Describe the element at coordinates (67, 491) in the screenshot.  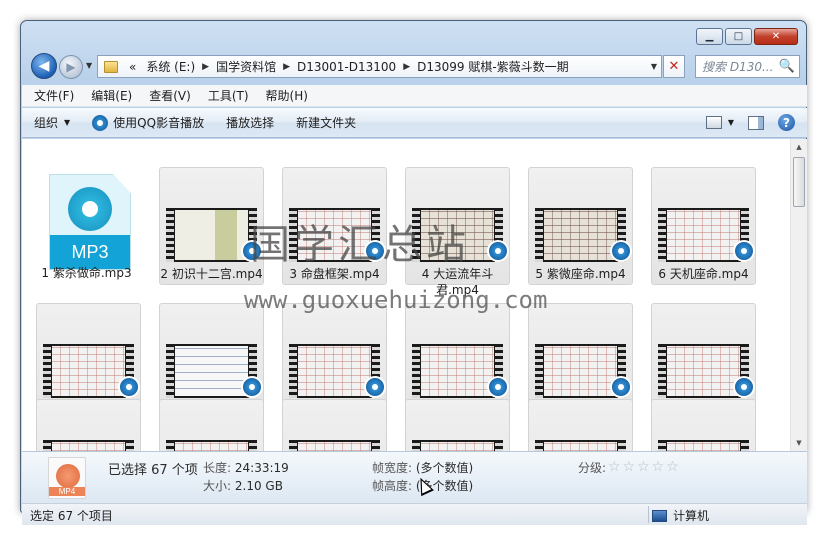
I see `video-icon-label: MP4` at that location.